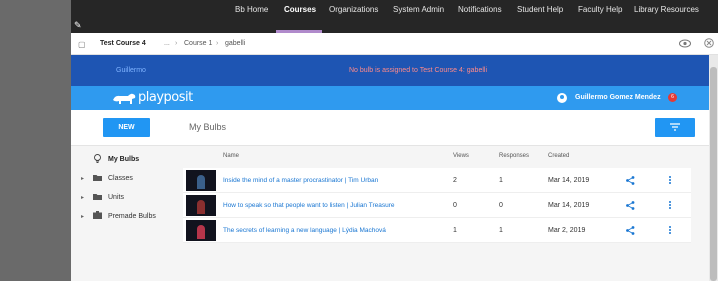 The width and height of the screenshot is (718, 281). What do you see at coordinates (514, 156) in the screenshot?
I see `column-header-responses: Responses` at bounding box center [514, 156].